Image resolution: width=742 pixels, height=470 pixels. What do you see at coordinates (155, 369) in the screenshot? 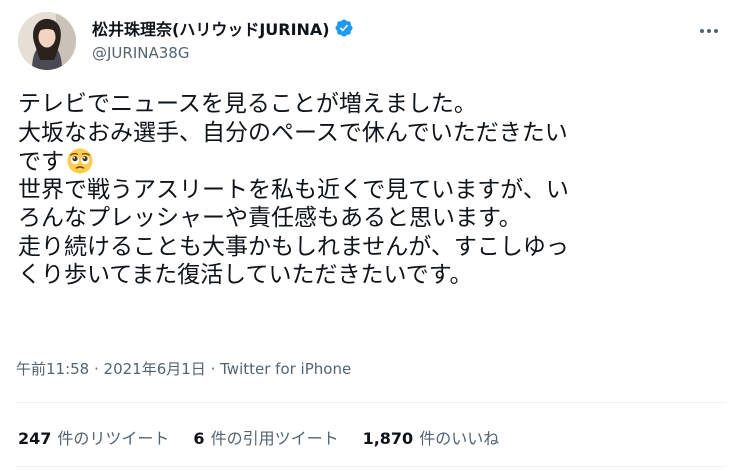
I see `tweet-date: 2021年6月1日` at bounding box center [155, 369].